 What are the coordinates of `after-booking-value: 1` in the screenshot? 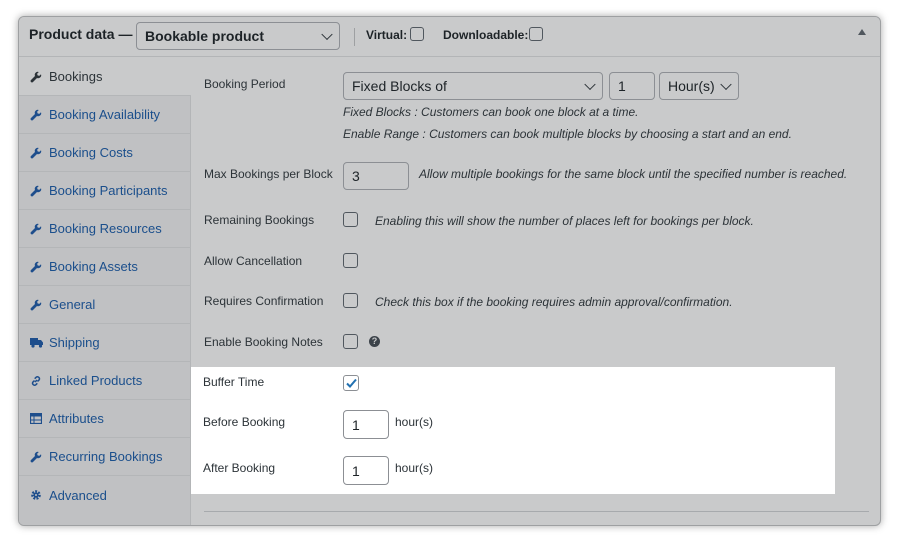 It's located at (356, 470).